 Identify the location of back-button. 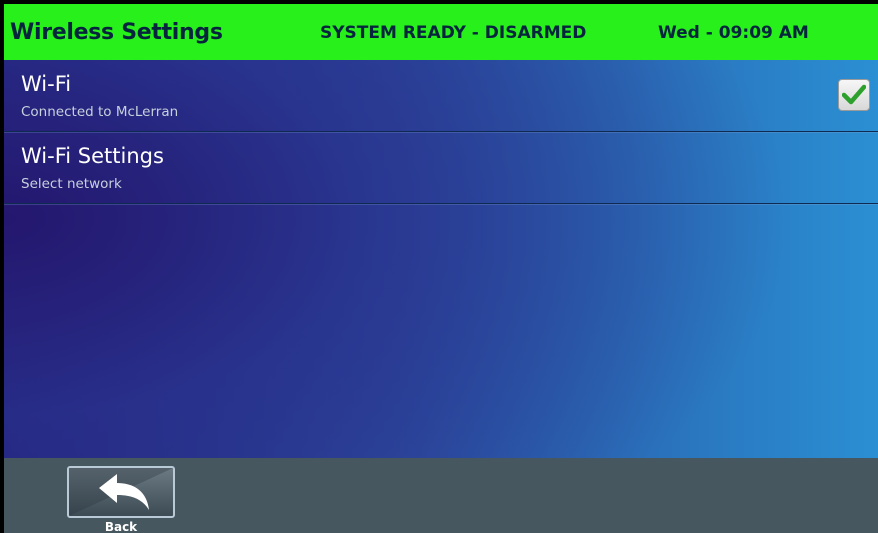
(121, 492).